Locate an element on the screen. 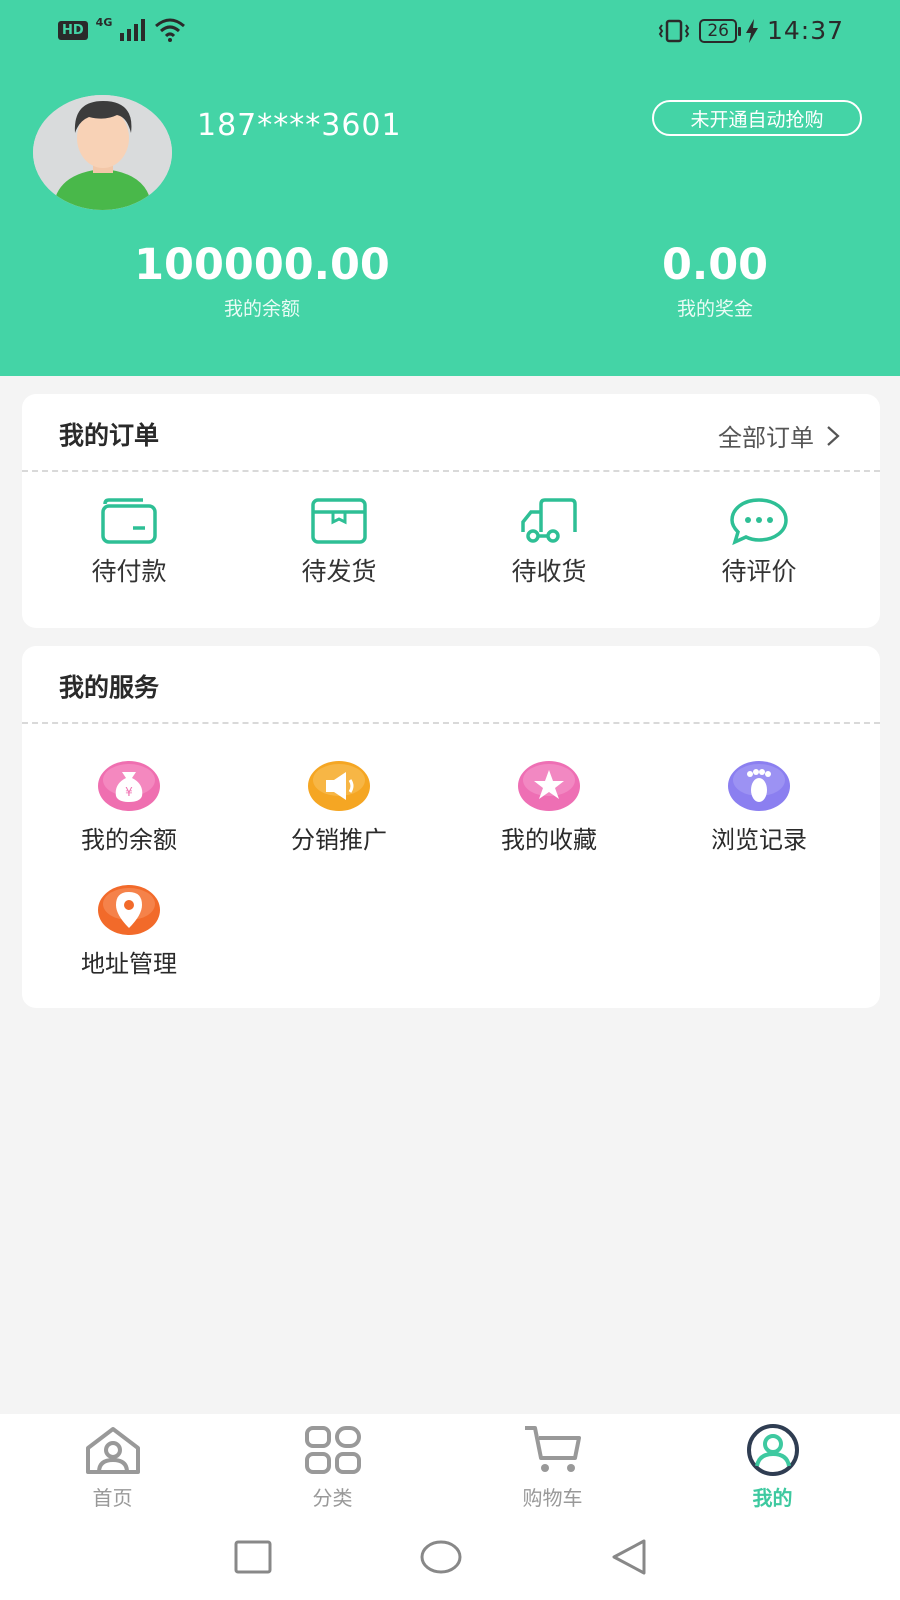 The height and width of the screenshot is (1600, 900). service-balance: ¥ 我的余额 is located at coordinates (129, 807).